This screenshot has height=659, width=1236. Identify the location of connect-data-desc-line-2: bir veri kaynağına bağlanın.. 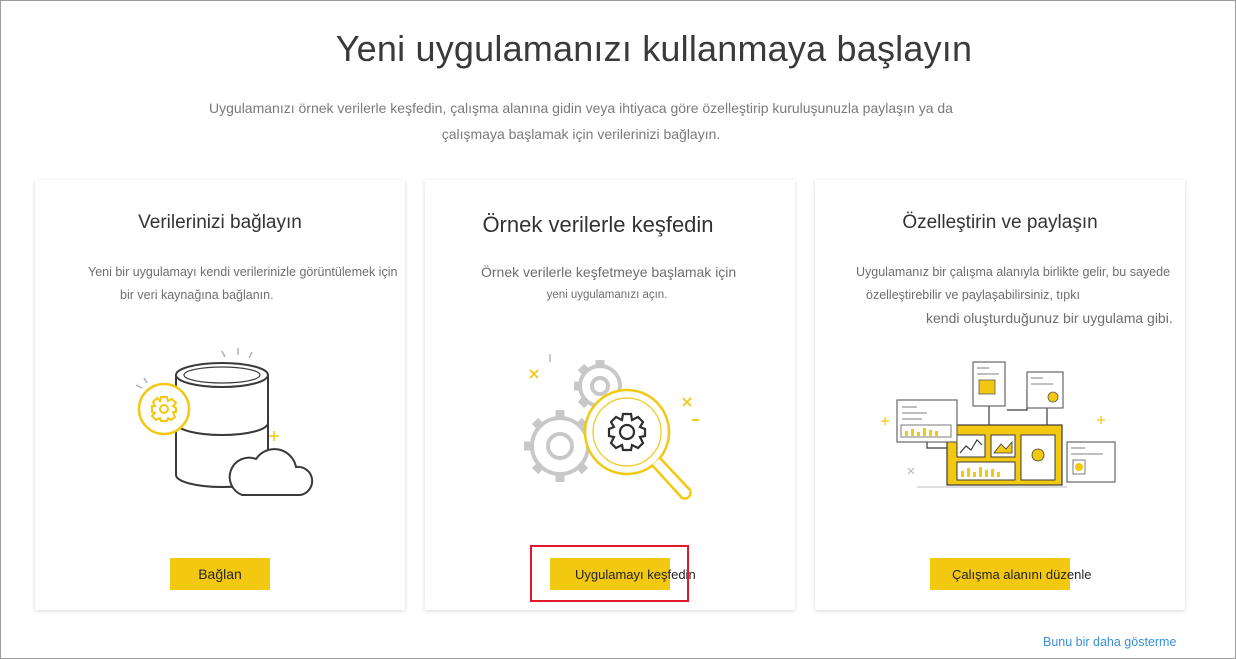
(197, 295).